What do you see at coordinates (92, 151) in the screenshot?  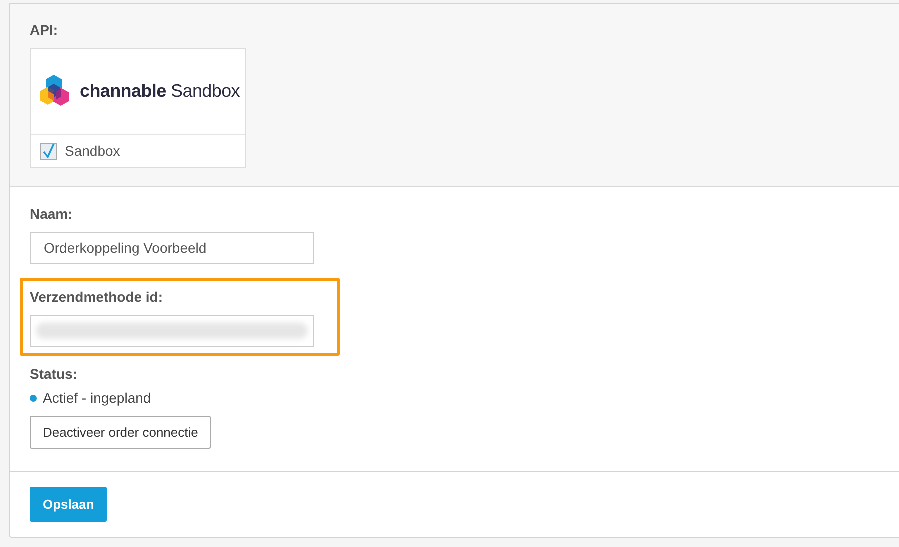 I see `checkbox-label: Sandbox` at bounding box center [92, 151].